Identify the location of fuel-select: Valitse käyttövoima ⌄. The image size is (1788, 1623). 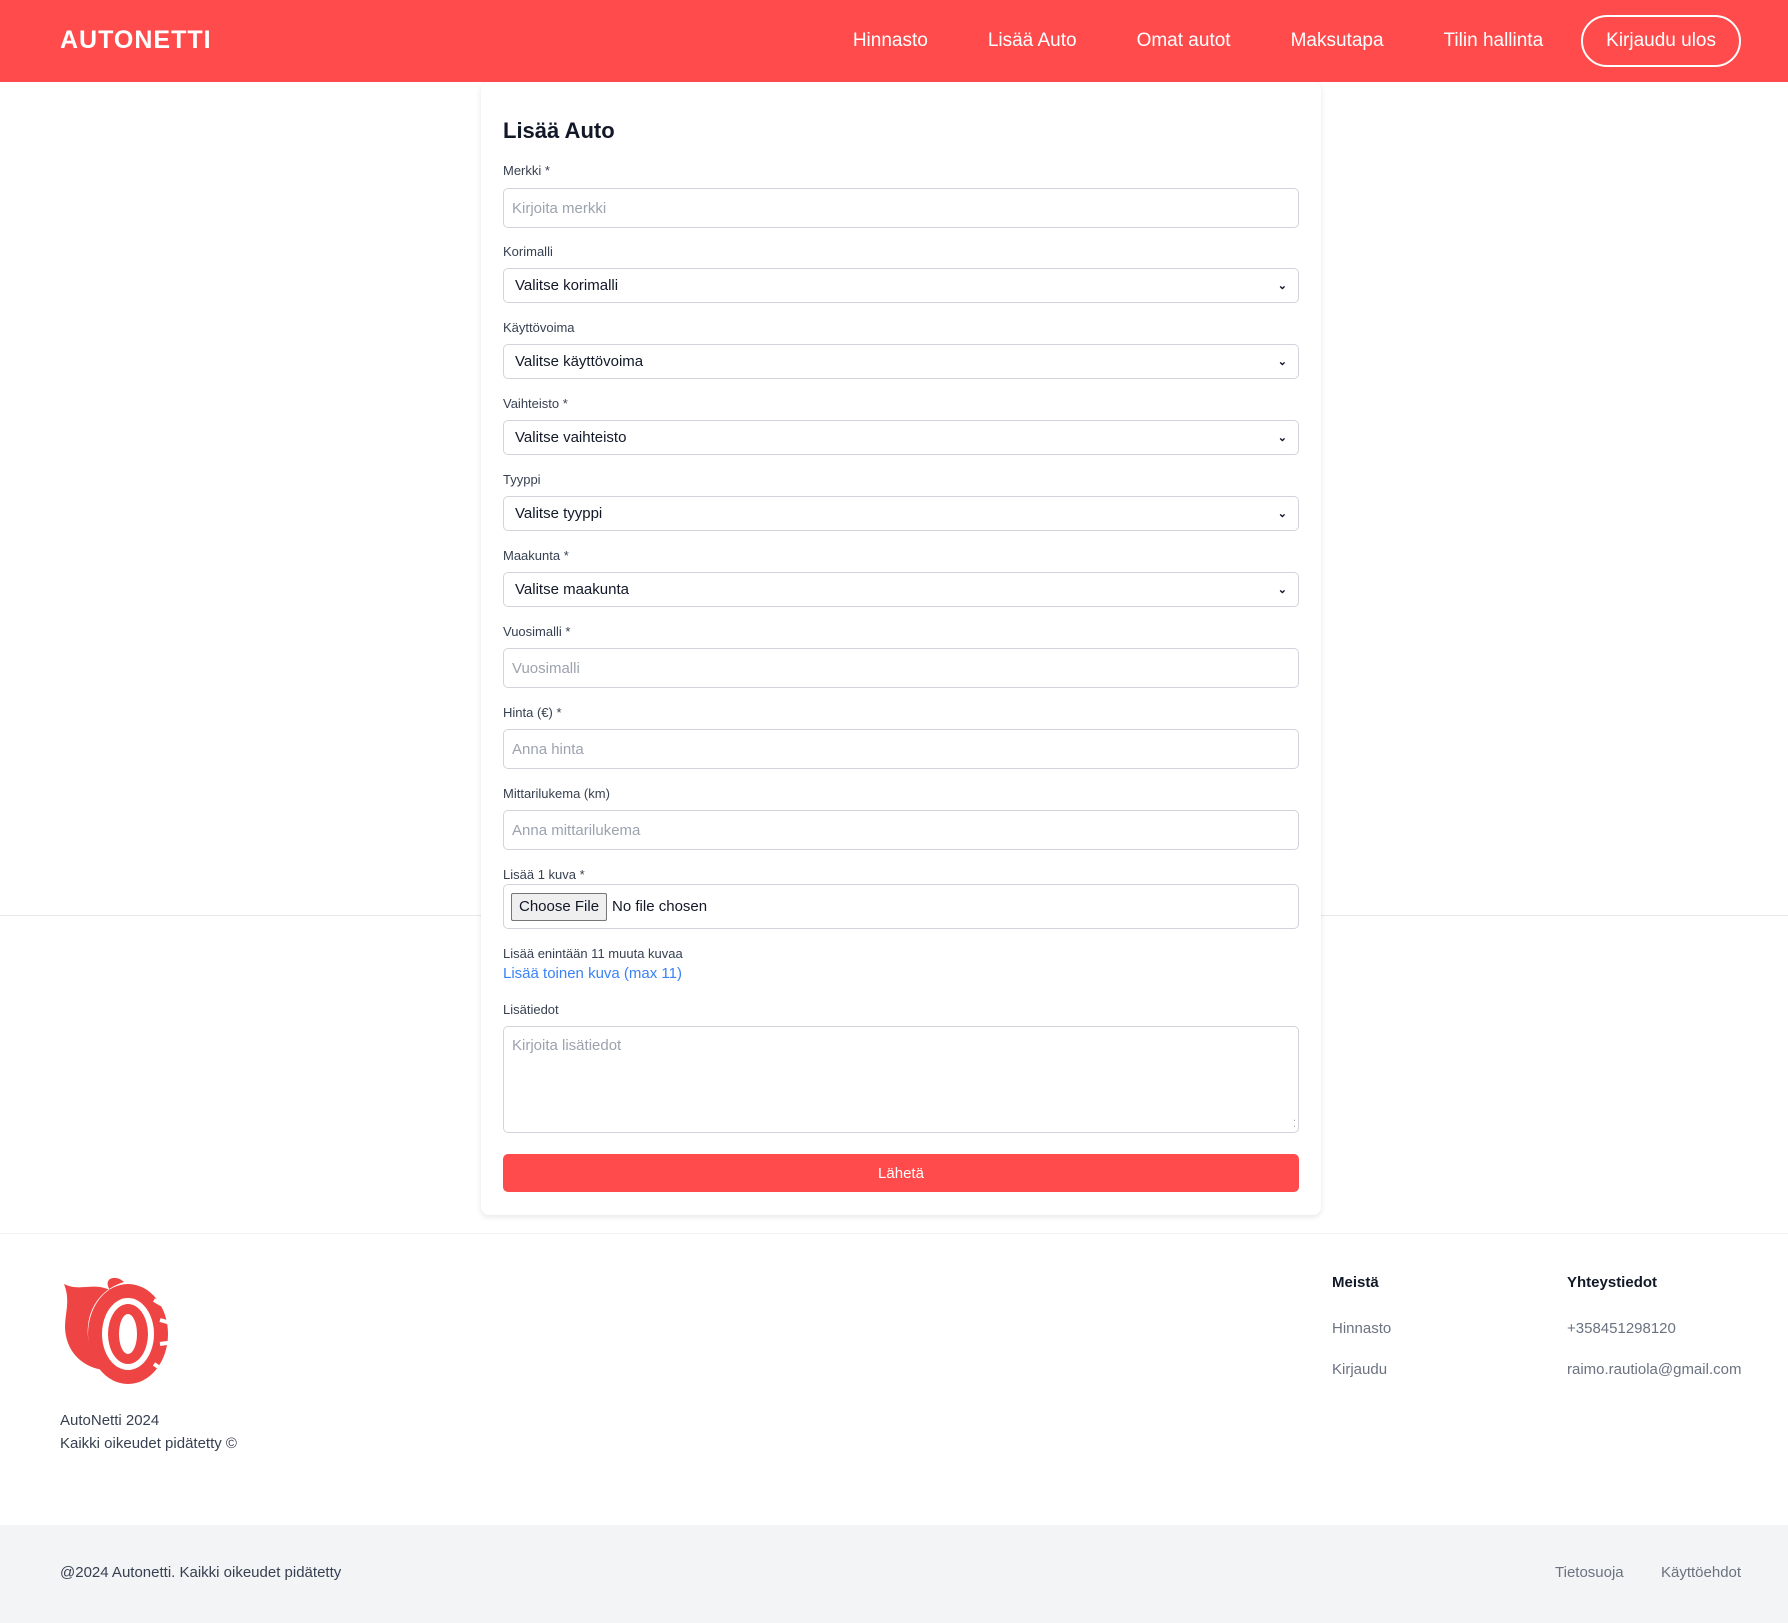
(901, 361).